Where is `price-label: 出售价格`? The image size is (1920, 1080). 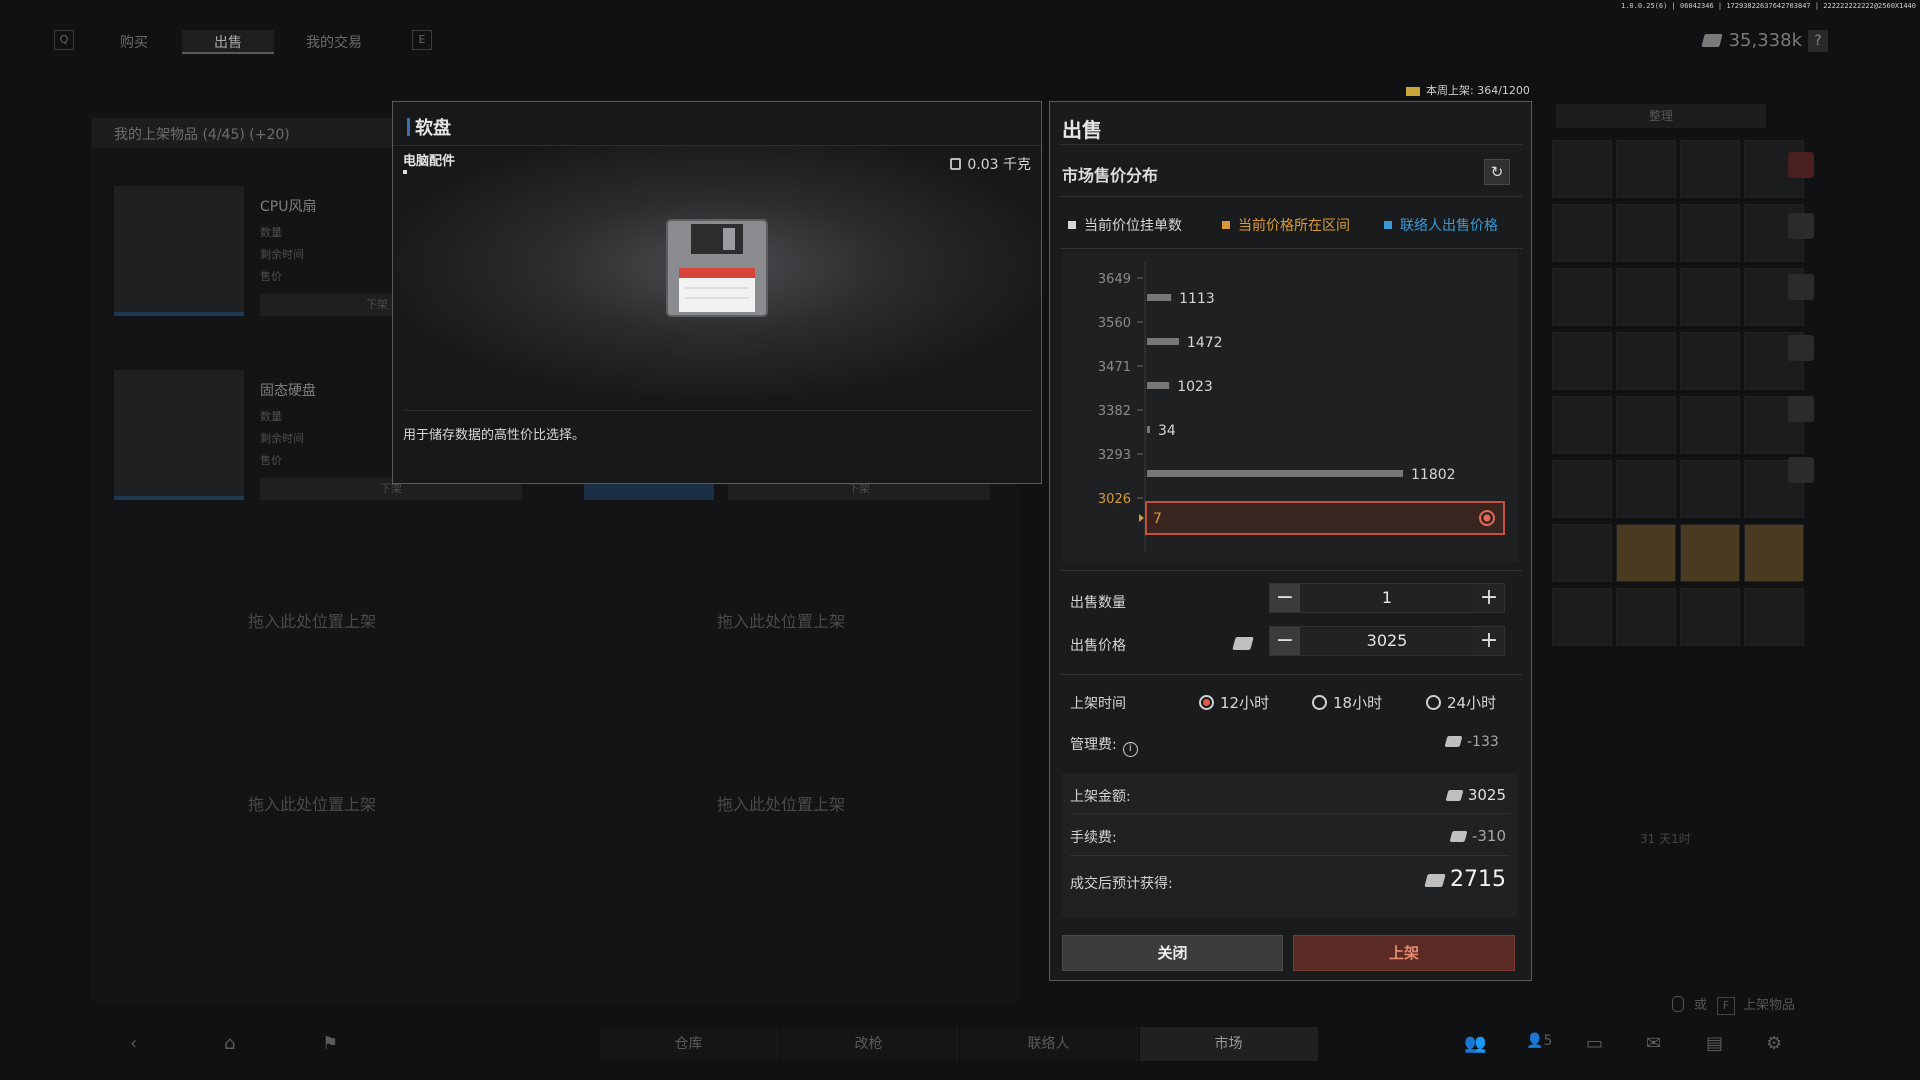 price-label: 出售价格 is located at coordinates (1098, 646).